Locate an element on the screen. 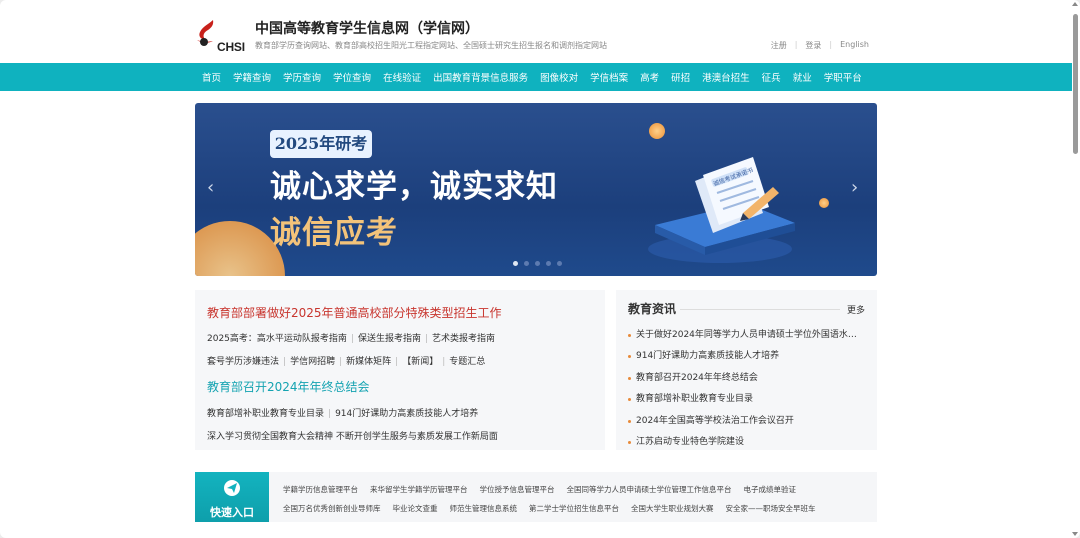 Image resolution: width=1080 pixels, height=538 pixels. header-links: 注册 | 登录 | English is located at coordinates (820, 45).